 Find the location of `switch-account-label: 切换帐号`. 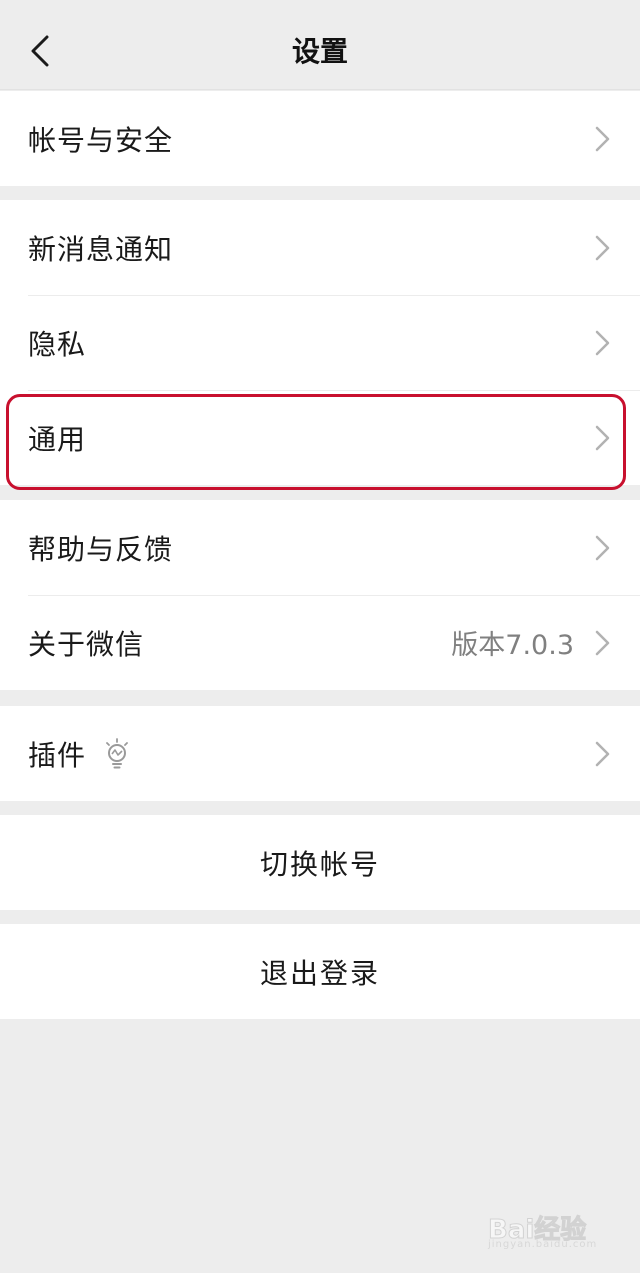

switch-account-label: 切换帐号 is located at coordinates (319, 864).